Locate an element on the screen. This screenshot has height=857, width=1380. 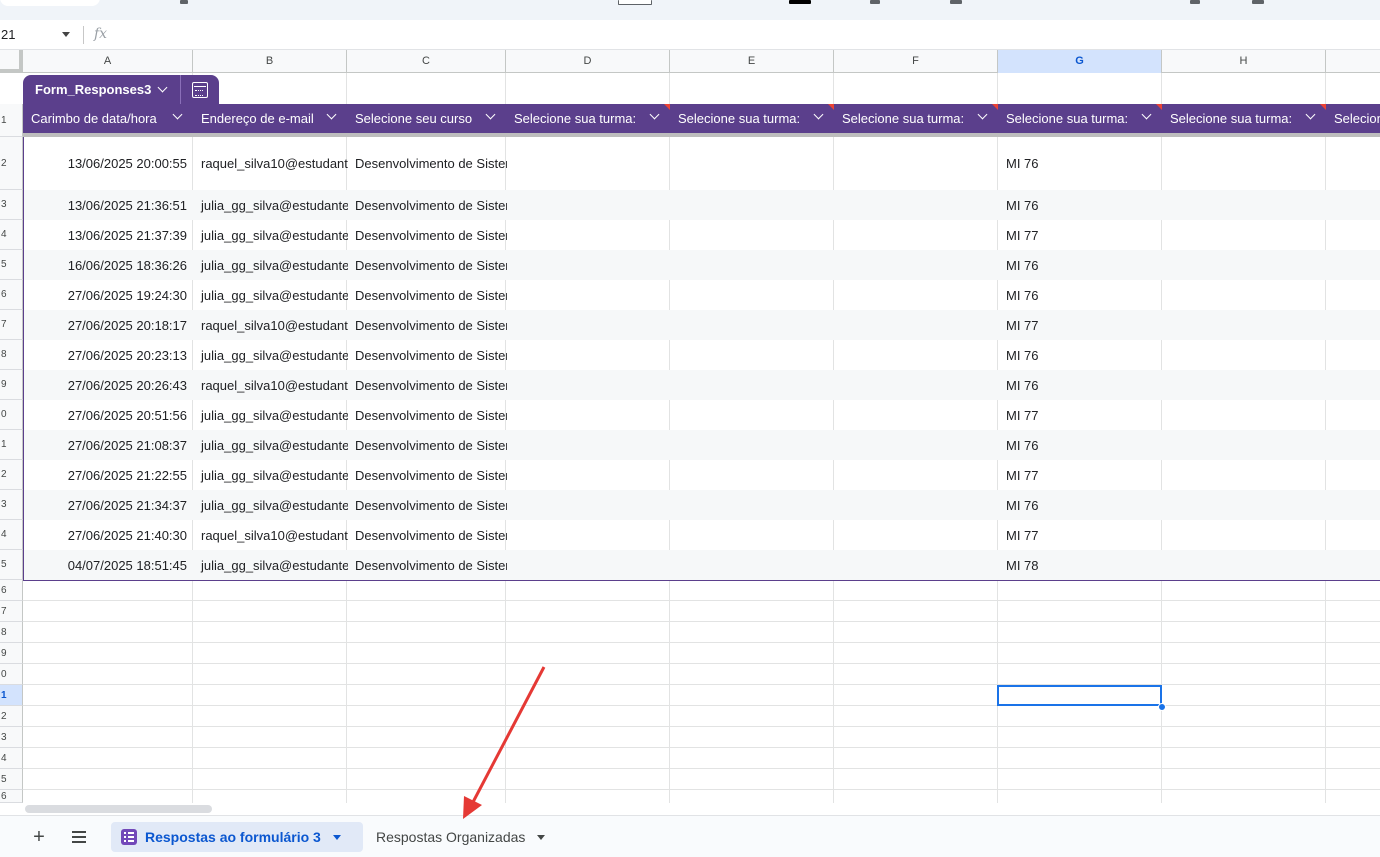
fill-handle is located at coordinates (1162, 707).